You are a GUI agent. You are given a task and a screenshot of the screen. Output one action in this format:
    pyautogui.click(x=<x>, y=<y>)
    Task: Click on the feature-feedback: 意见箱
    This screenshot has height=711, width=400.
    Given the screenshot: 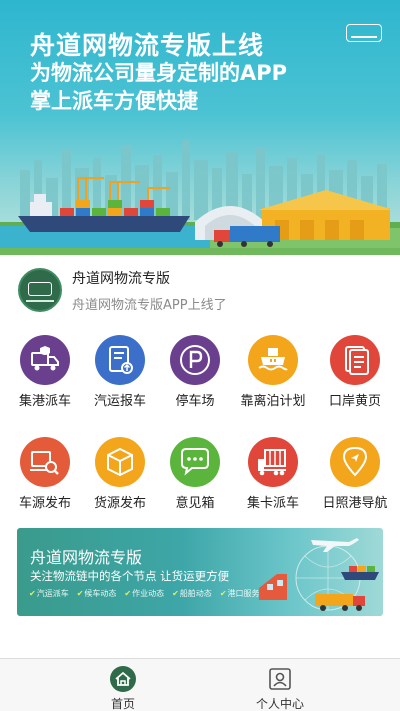 What is the action you would take?
    pyautogui.click(x=195, y=477)
    